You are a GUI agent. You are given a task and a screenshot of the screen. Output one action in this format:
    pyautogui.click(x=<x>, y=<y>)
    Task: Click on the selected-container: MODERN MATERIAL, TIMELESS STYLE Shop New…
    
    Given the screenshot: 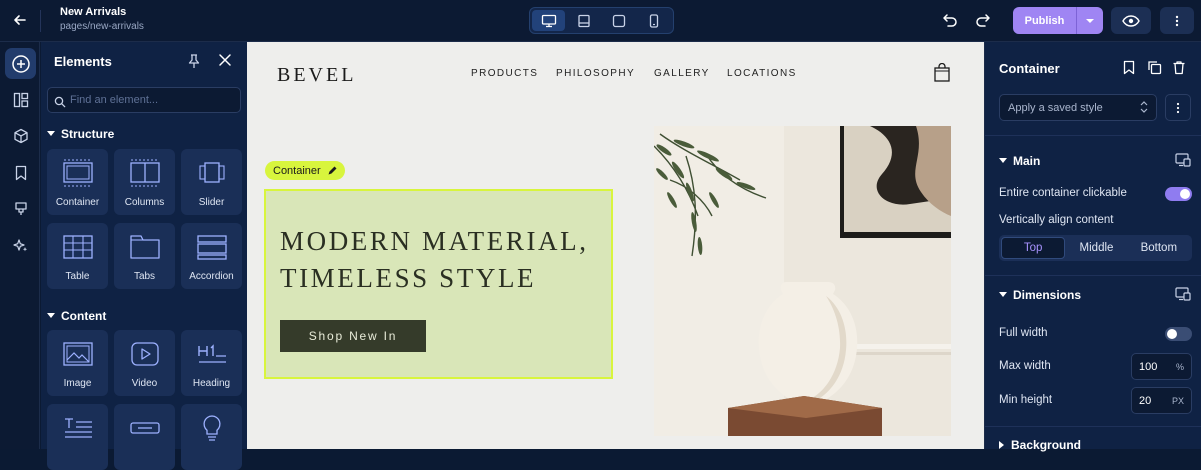 What is the action you would take?
    pyautogui.click(x=438, y=284)
    